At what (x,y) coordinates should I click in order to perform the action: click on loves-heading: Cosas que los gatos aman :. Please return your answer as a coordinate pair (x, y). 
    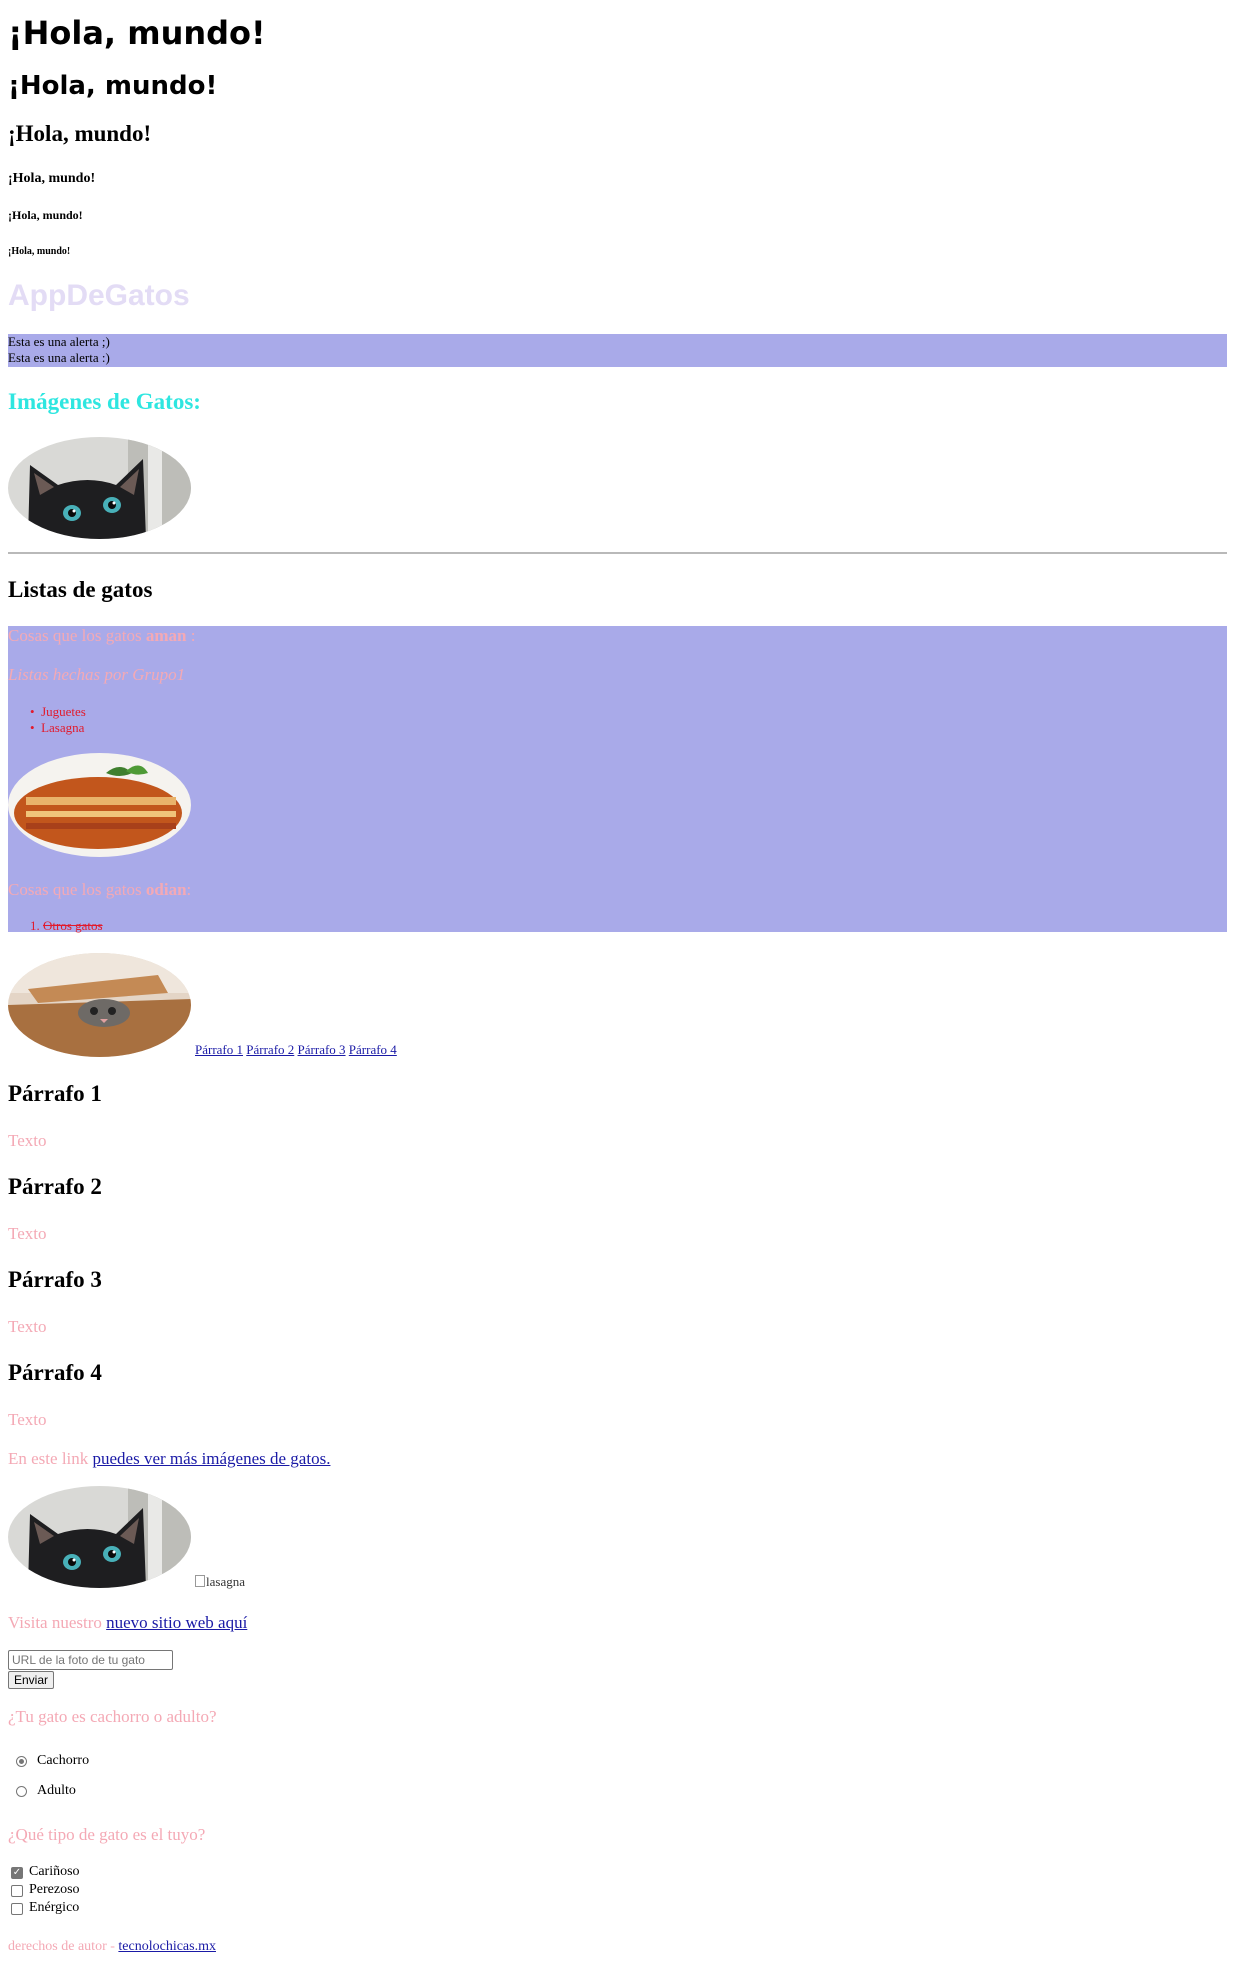
    Looking at the image, I should click on (102, 635).